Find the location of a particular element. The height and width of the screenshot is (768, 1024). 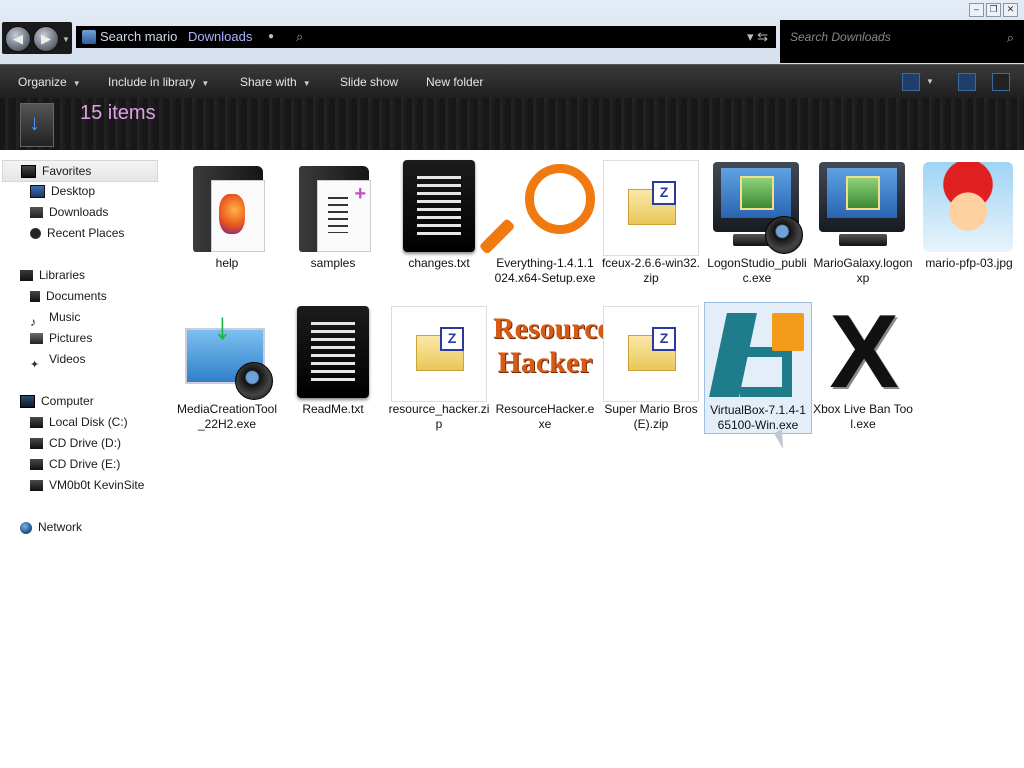

sidebar-item-downloads: Downloads is located at coordinates (69, 212).